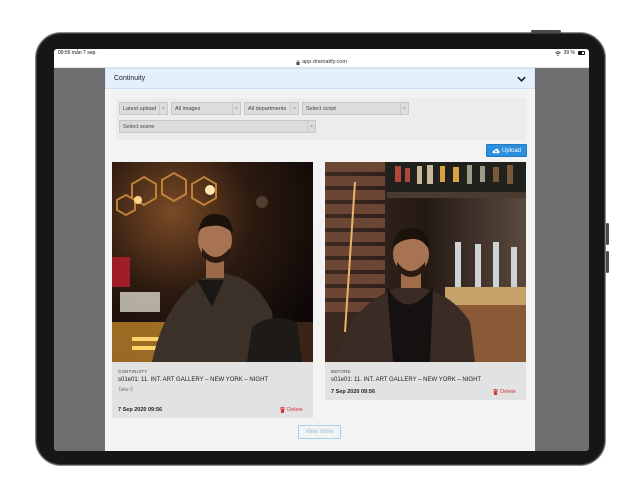 The height and width of the screenshot is (500, 643). Describe the element at coordinates (267, 108) in the screenshot. I see `departments-select-value: All departments` at that location.